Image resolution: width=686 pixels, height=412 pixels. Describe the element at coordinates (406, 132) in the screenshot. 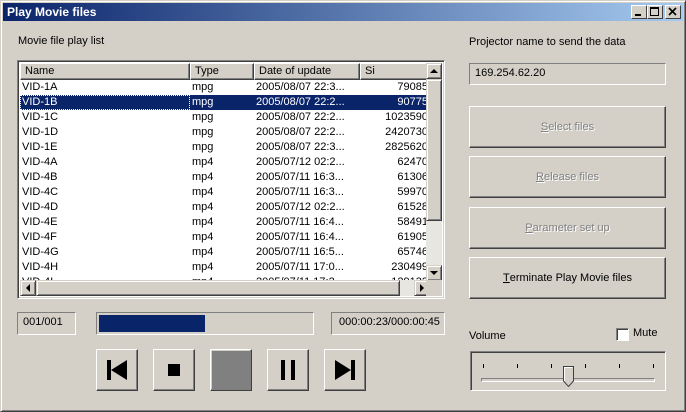

I see `cell-size: 2420730` at that location.